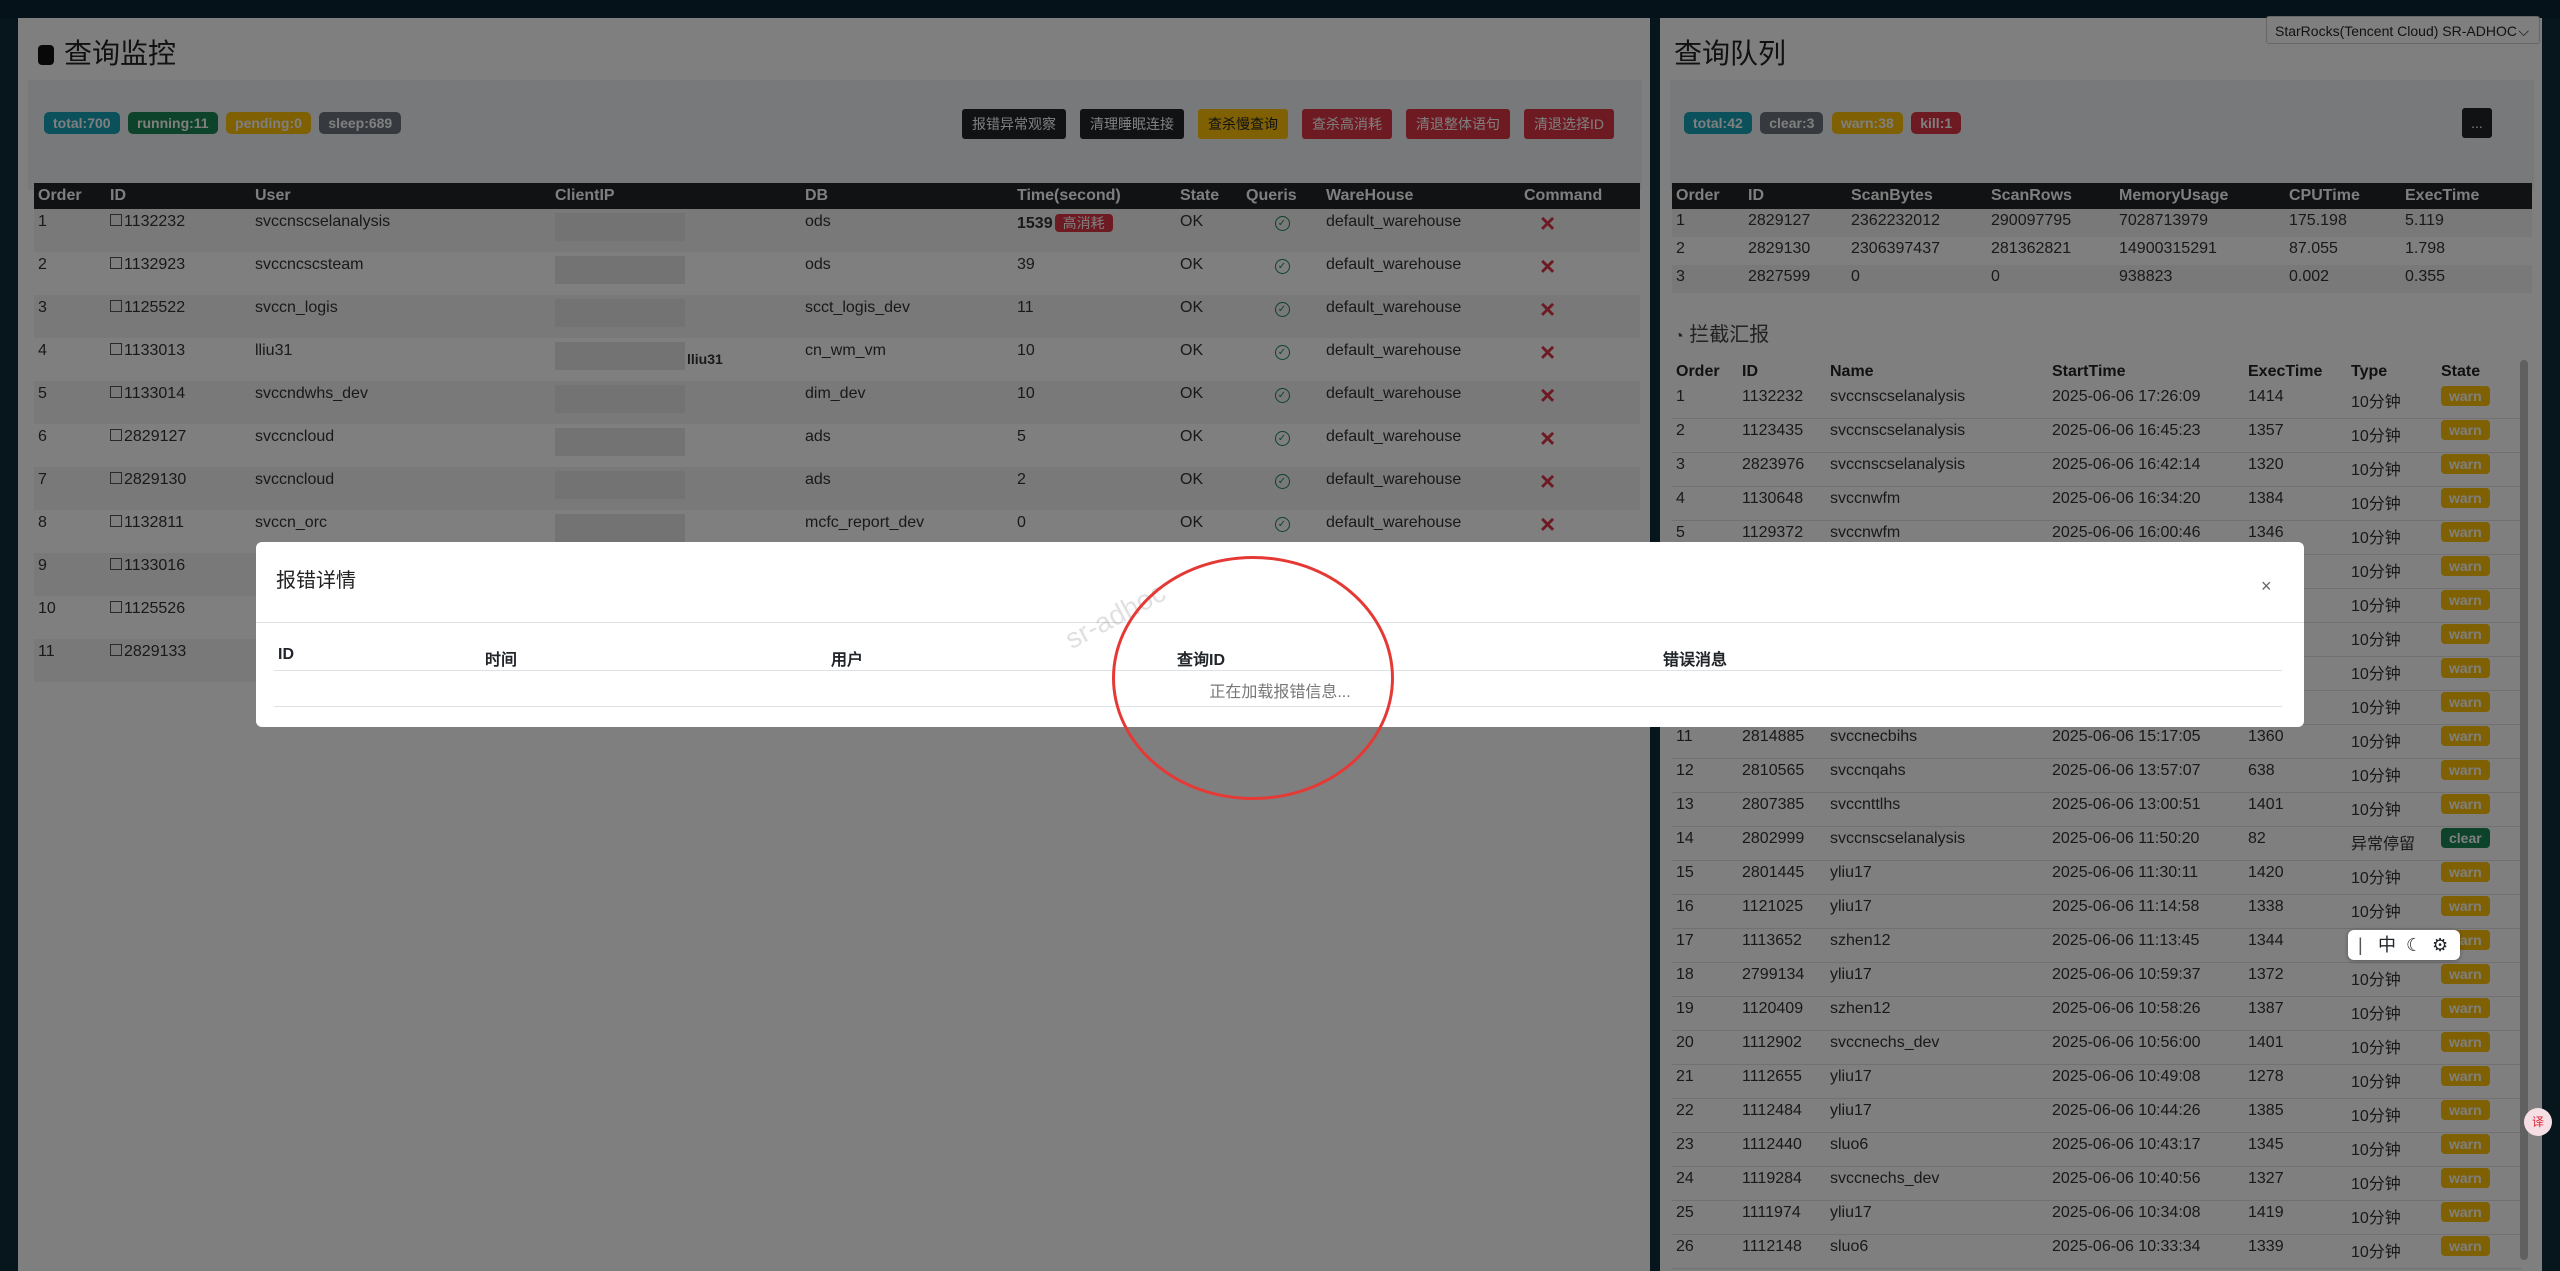 The width and height of the screenshot is (2560, 1271). What do you see at coordinates (847, 660) in the screenshot?
I see `col-user: 用户` at bounding box center [847, 660].